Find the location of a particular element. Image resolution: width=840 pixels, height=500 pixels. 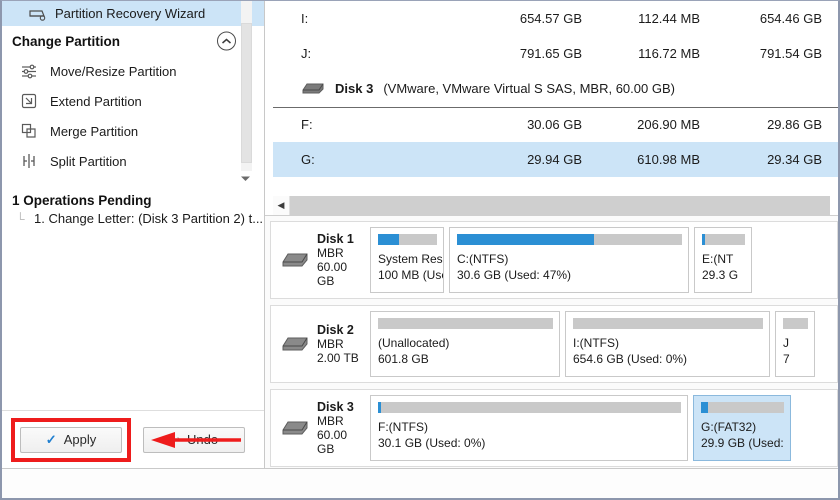

table-row: I: 654.57 GB 112.44 MB 654.46 GB is located at coordinates (555, 18).